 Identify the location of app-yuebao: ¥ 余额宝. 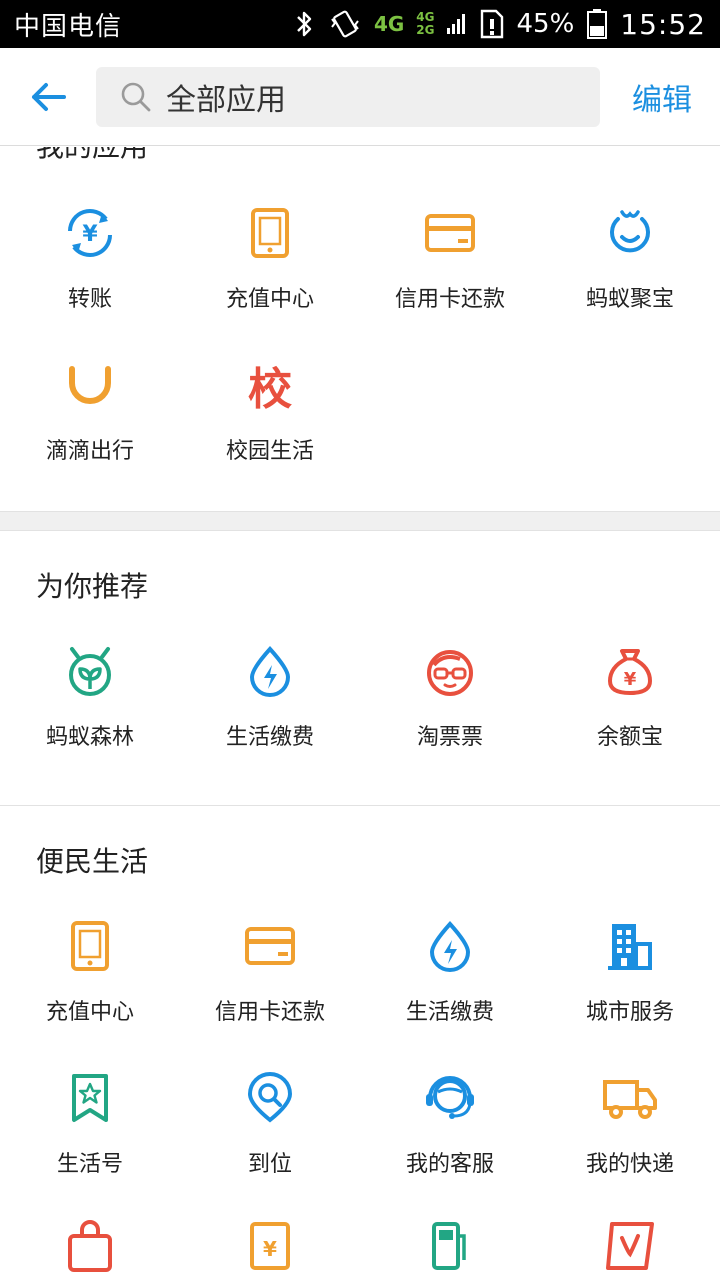
(630, 681).